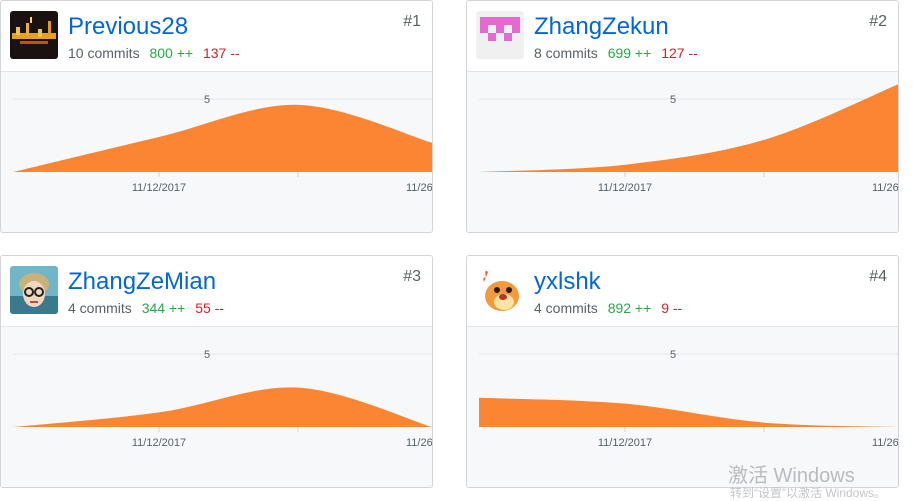 The image size is (913, 501). What do you see at coordinates (601, 27) in the screenshot?
I see `username-link: ZhangZekun` at bounding box center [601, 27].